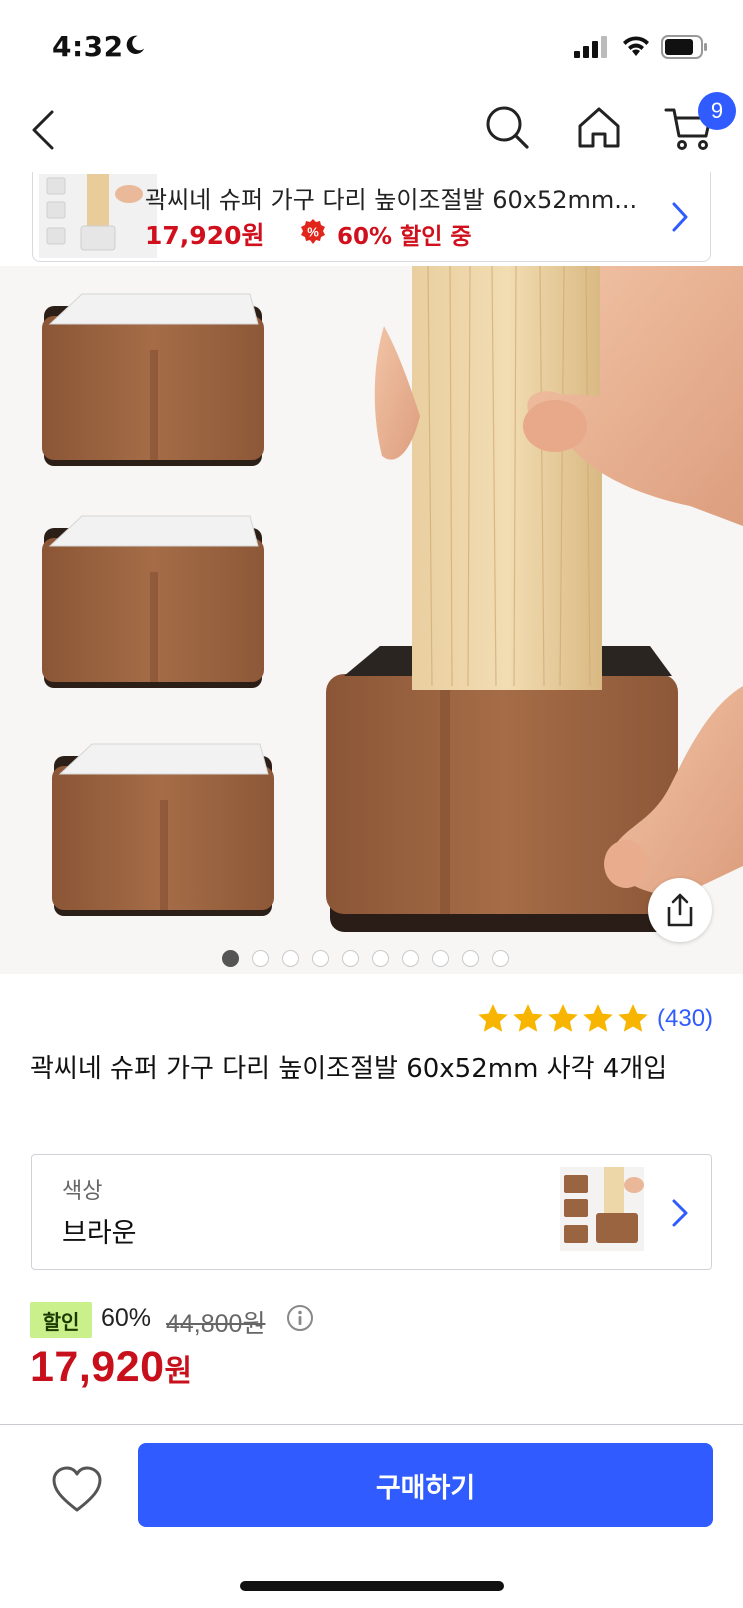 This screenshot has height=1608, width=743. I want to click on original-price: 44,800원, so click(216, 1324).